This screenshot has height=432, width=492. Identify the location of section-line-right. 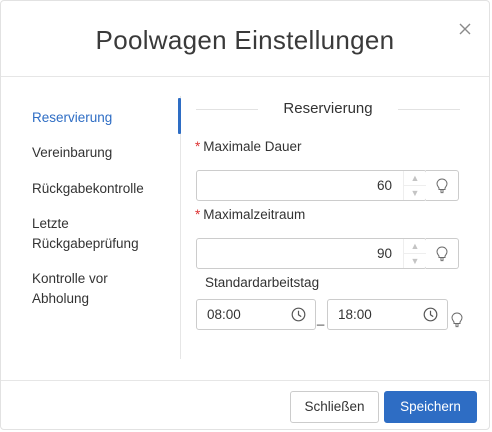
(429, 109).